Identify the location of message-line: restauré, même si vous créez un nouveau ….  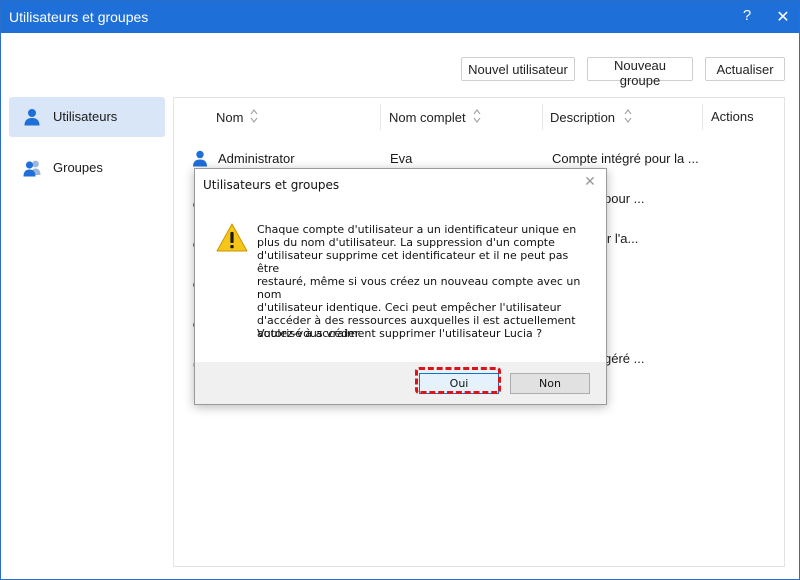
(419, 288).